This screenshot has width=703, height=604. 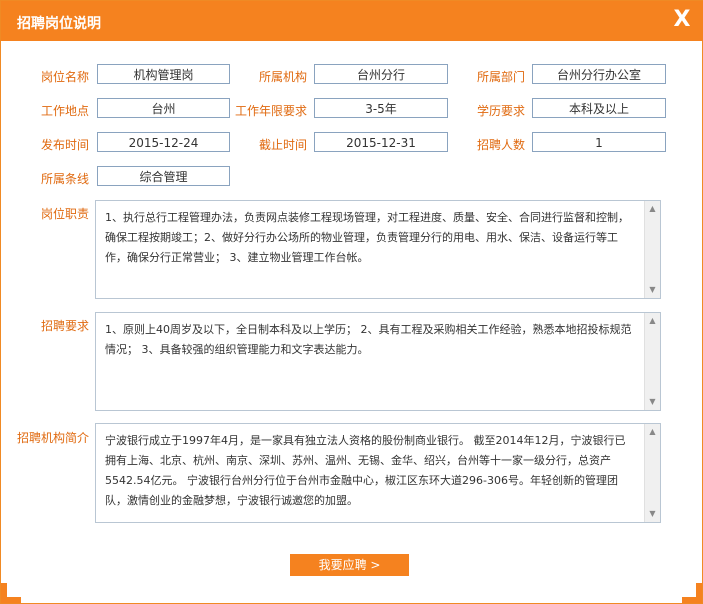 I want to click on location-field: 台州, so click(x=163, y=108).